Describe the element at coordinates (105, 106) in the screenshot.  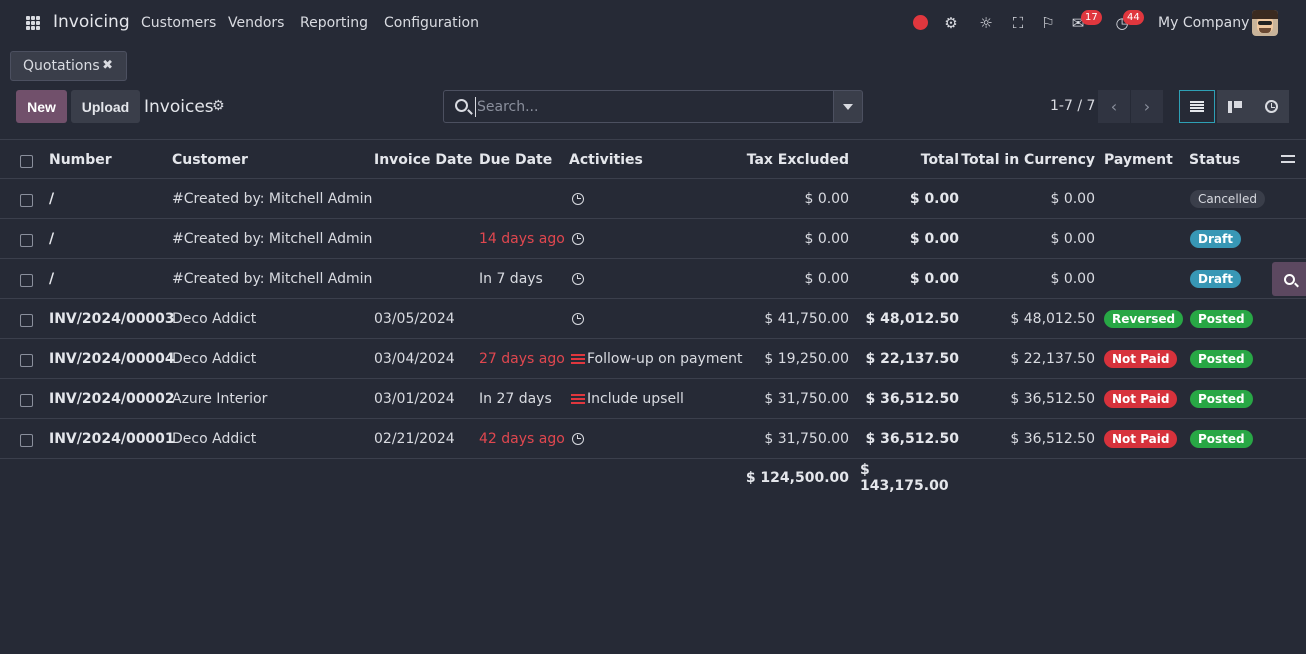
I see `upload-button: Upload` at that location.